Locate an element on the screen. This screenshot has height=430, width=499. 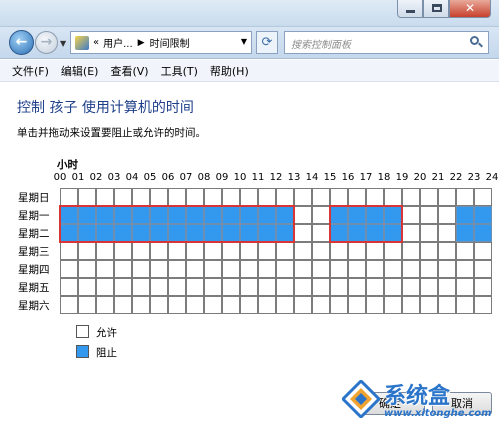
address-dropdown-icon: ▼ is located at coordinates (244, 41).